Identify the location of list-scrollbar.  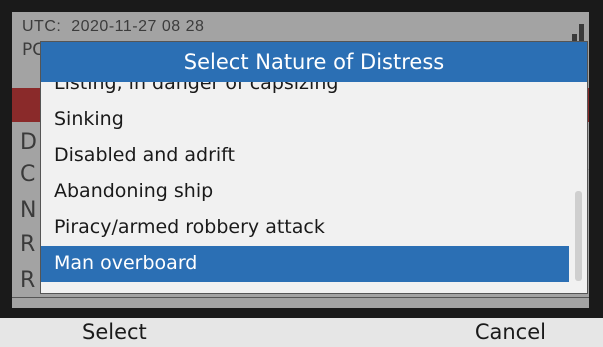
(578, 187).